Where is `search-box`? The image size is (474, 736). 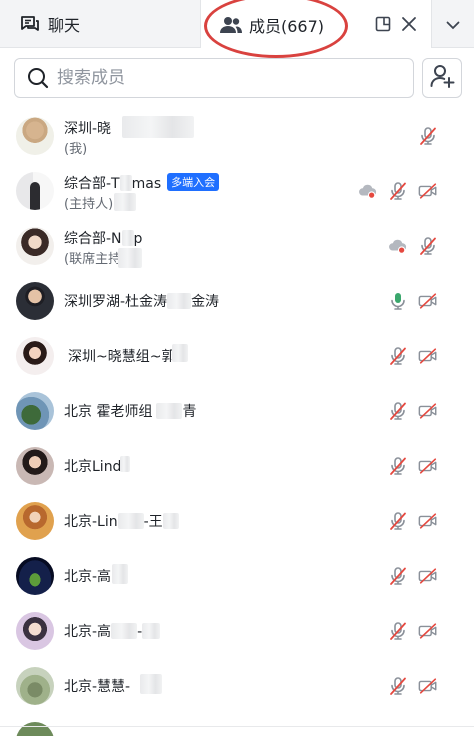 search-box is located at coordinates (214, 78).